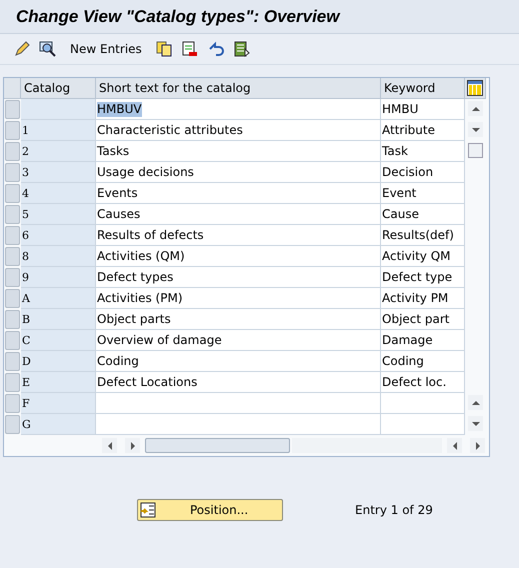 This screenshot has width=519, height=568. Describe the element at coordinates (58, 277) in the screenshot. I see `table-cell: 9` at that location.